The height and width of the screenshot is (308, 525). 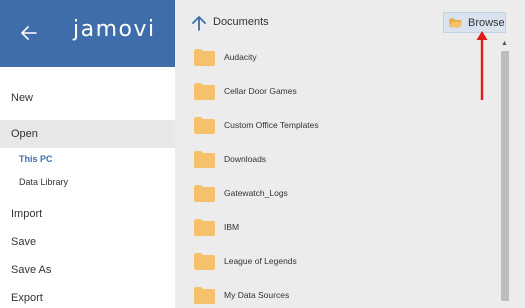 What do you see at coordinates (241, 22) in the screenshot?
I see `current-path: Documents` at bounding box center [241, 22].